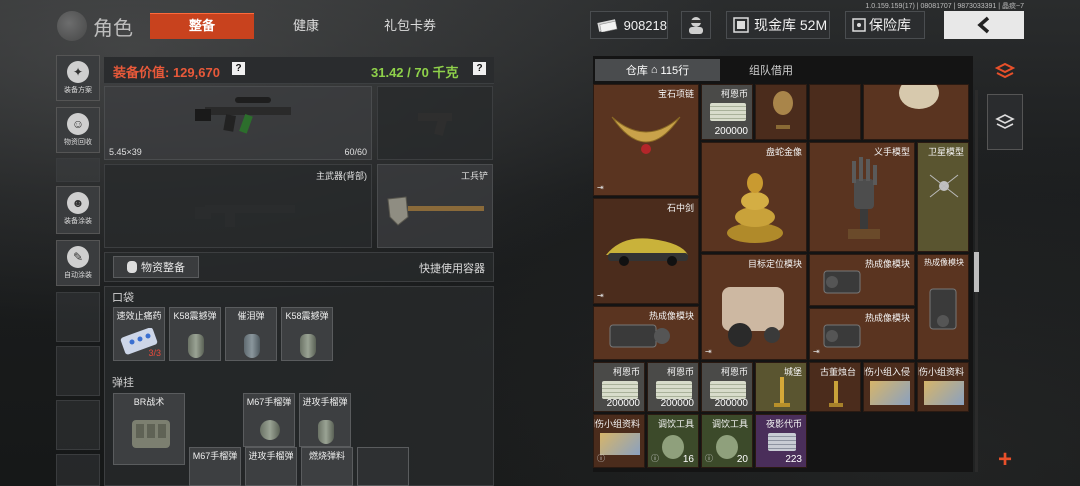 This screenshot has width=1080, height=486. Describe the element at coordinates (383, 466) in the screenshot. I see `rig-empty-slot` at that location.